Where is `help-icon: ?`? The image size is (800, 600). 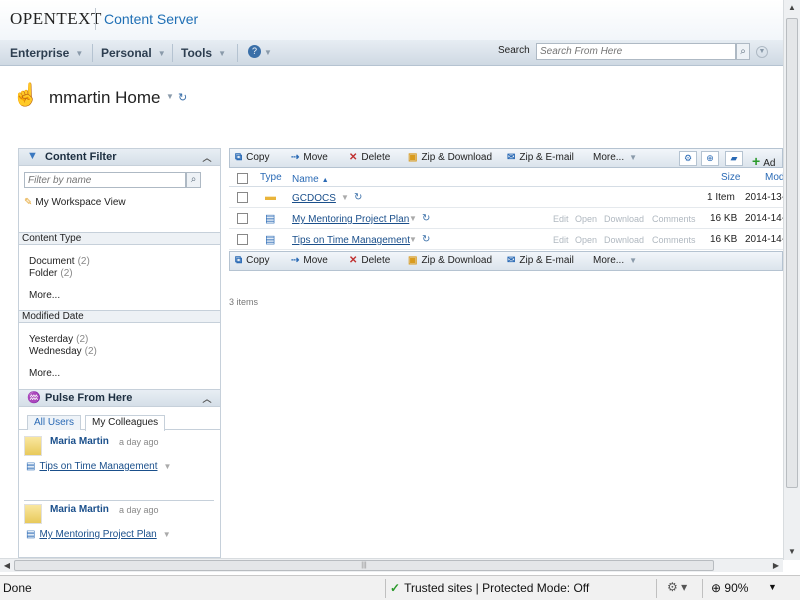 help-icon: ? is located at coordinates (254, 51).